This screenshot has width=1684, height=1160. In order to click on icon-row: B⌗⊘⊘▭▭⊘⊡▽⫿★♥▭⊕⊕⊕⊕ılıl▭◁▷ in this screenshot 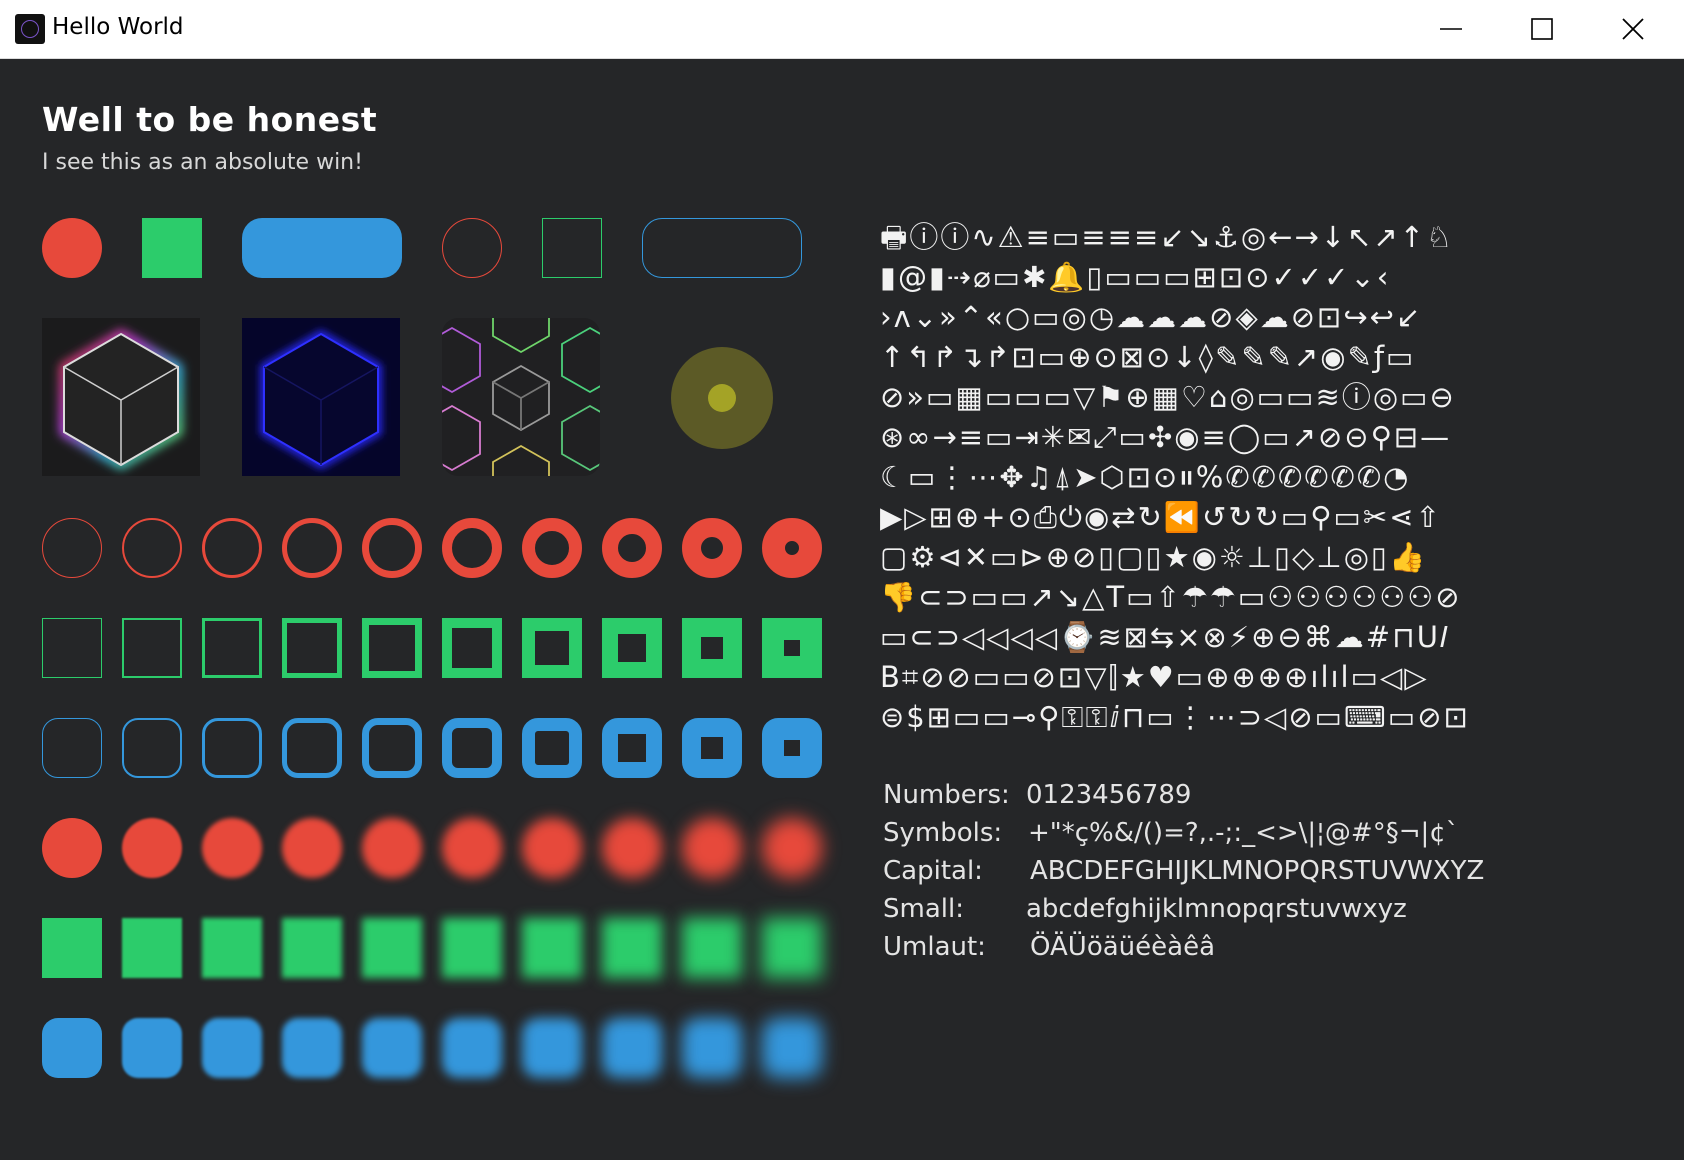, I will do `click(1154, 677)`.